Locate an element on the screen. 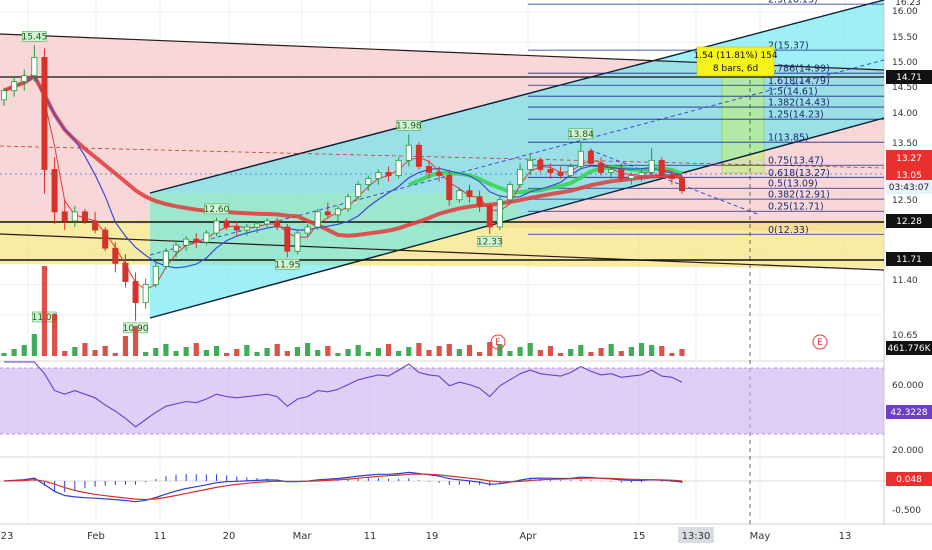 The height and width of the screenshot is (550, 932). fib-level-label: 1.618(14.79) is located at coordinates (799, 81).